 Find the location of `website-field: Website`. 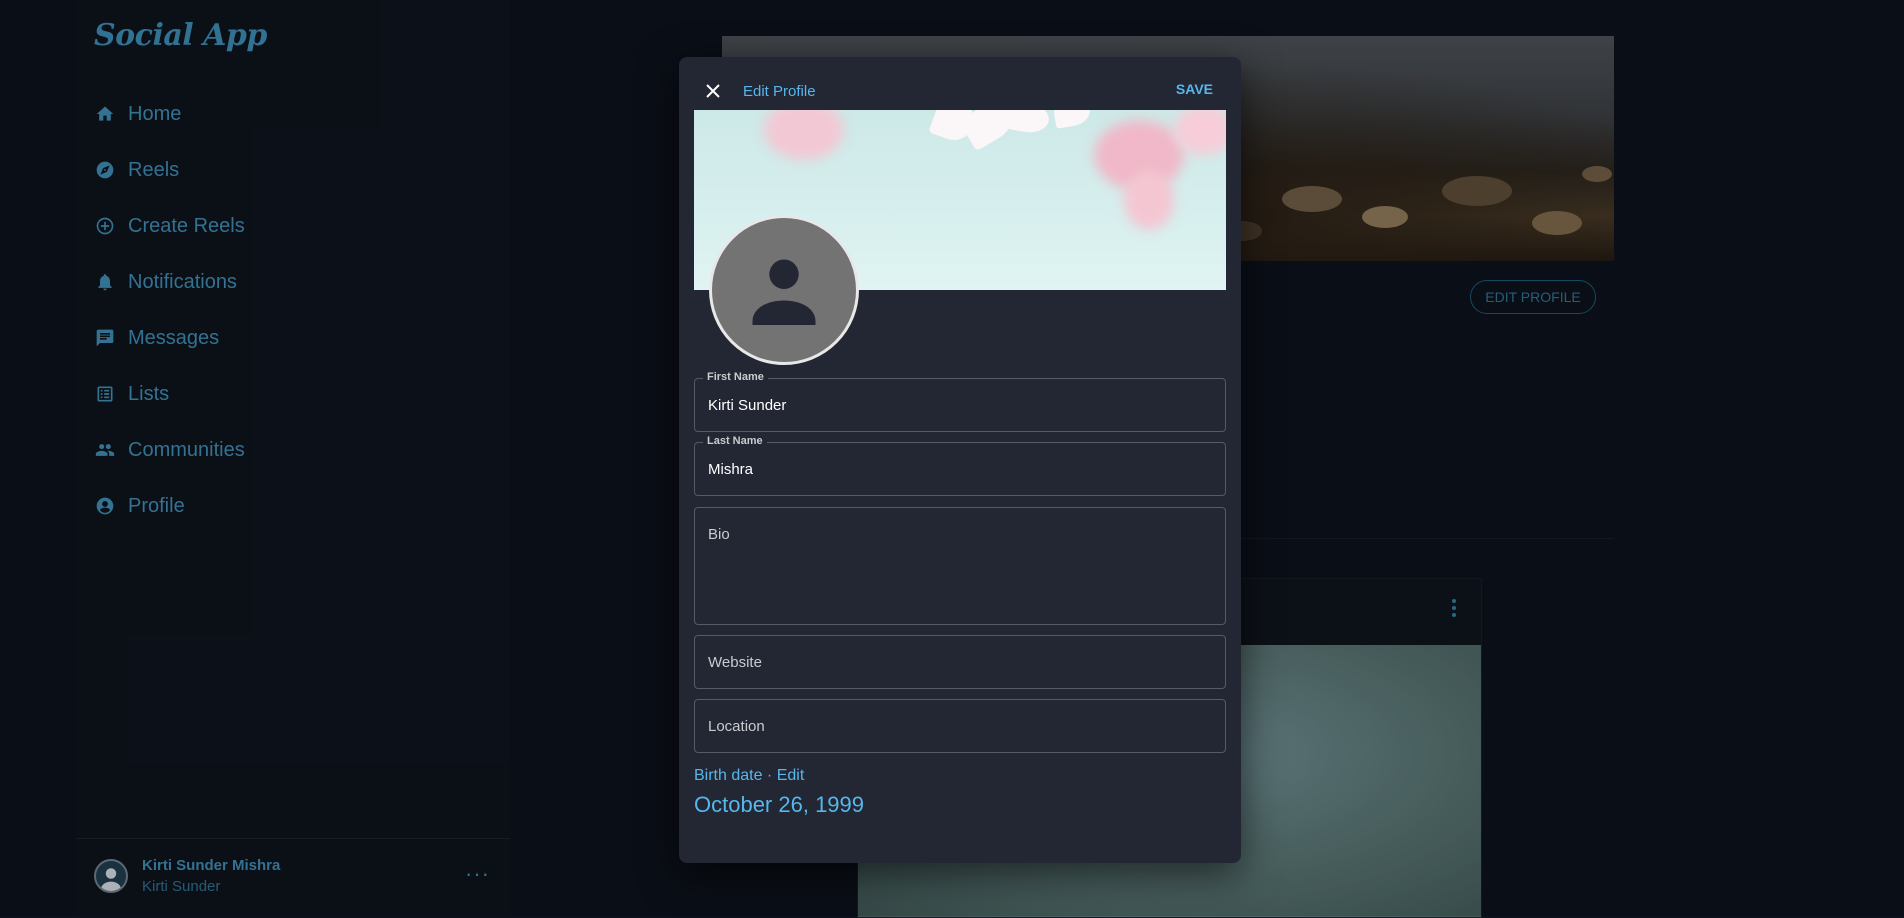

website-field: Website is located at coordinates (960, 662).